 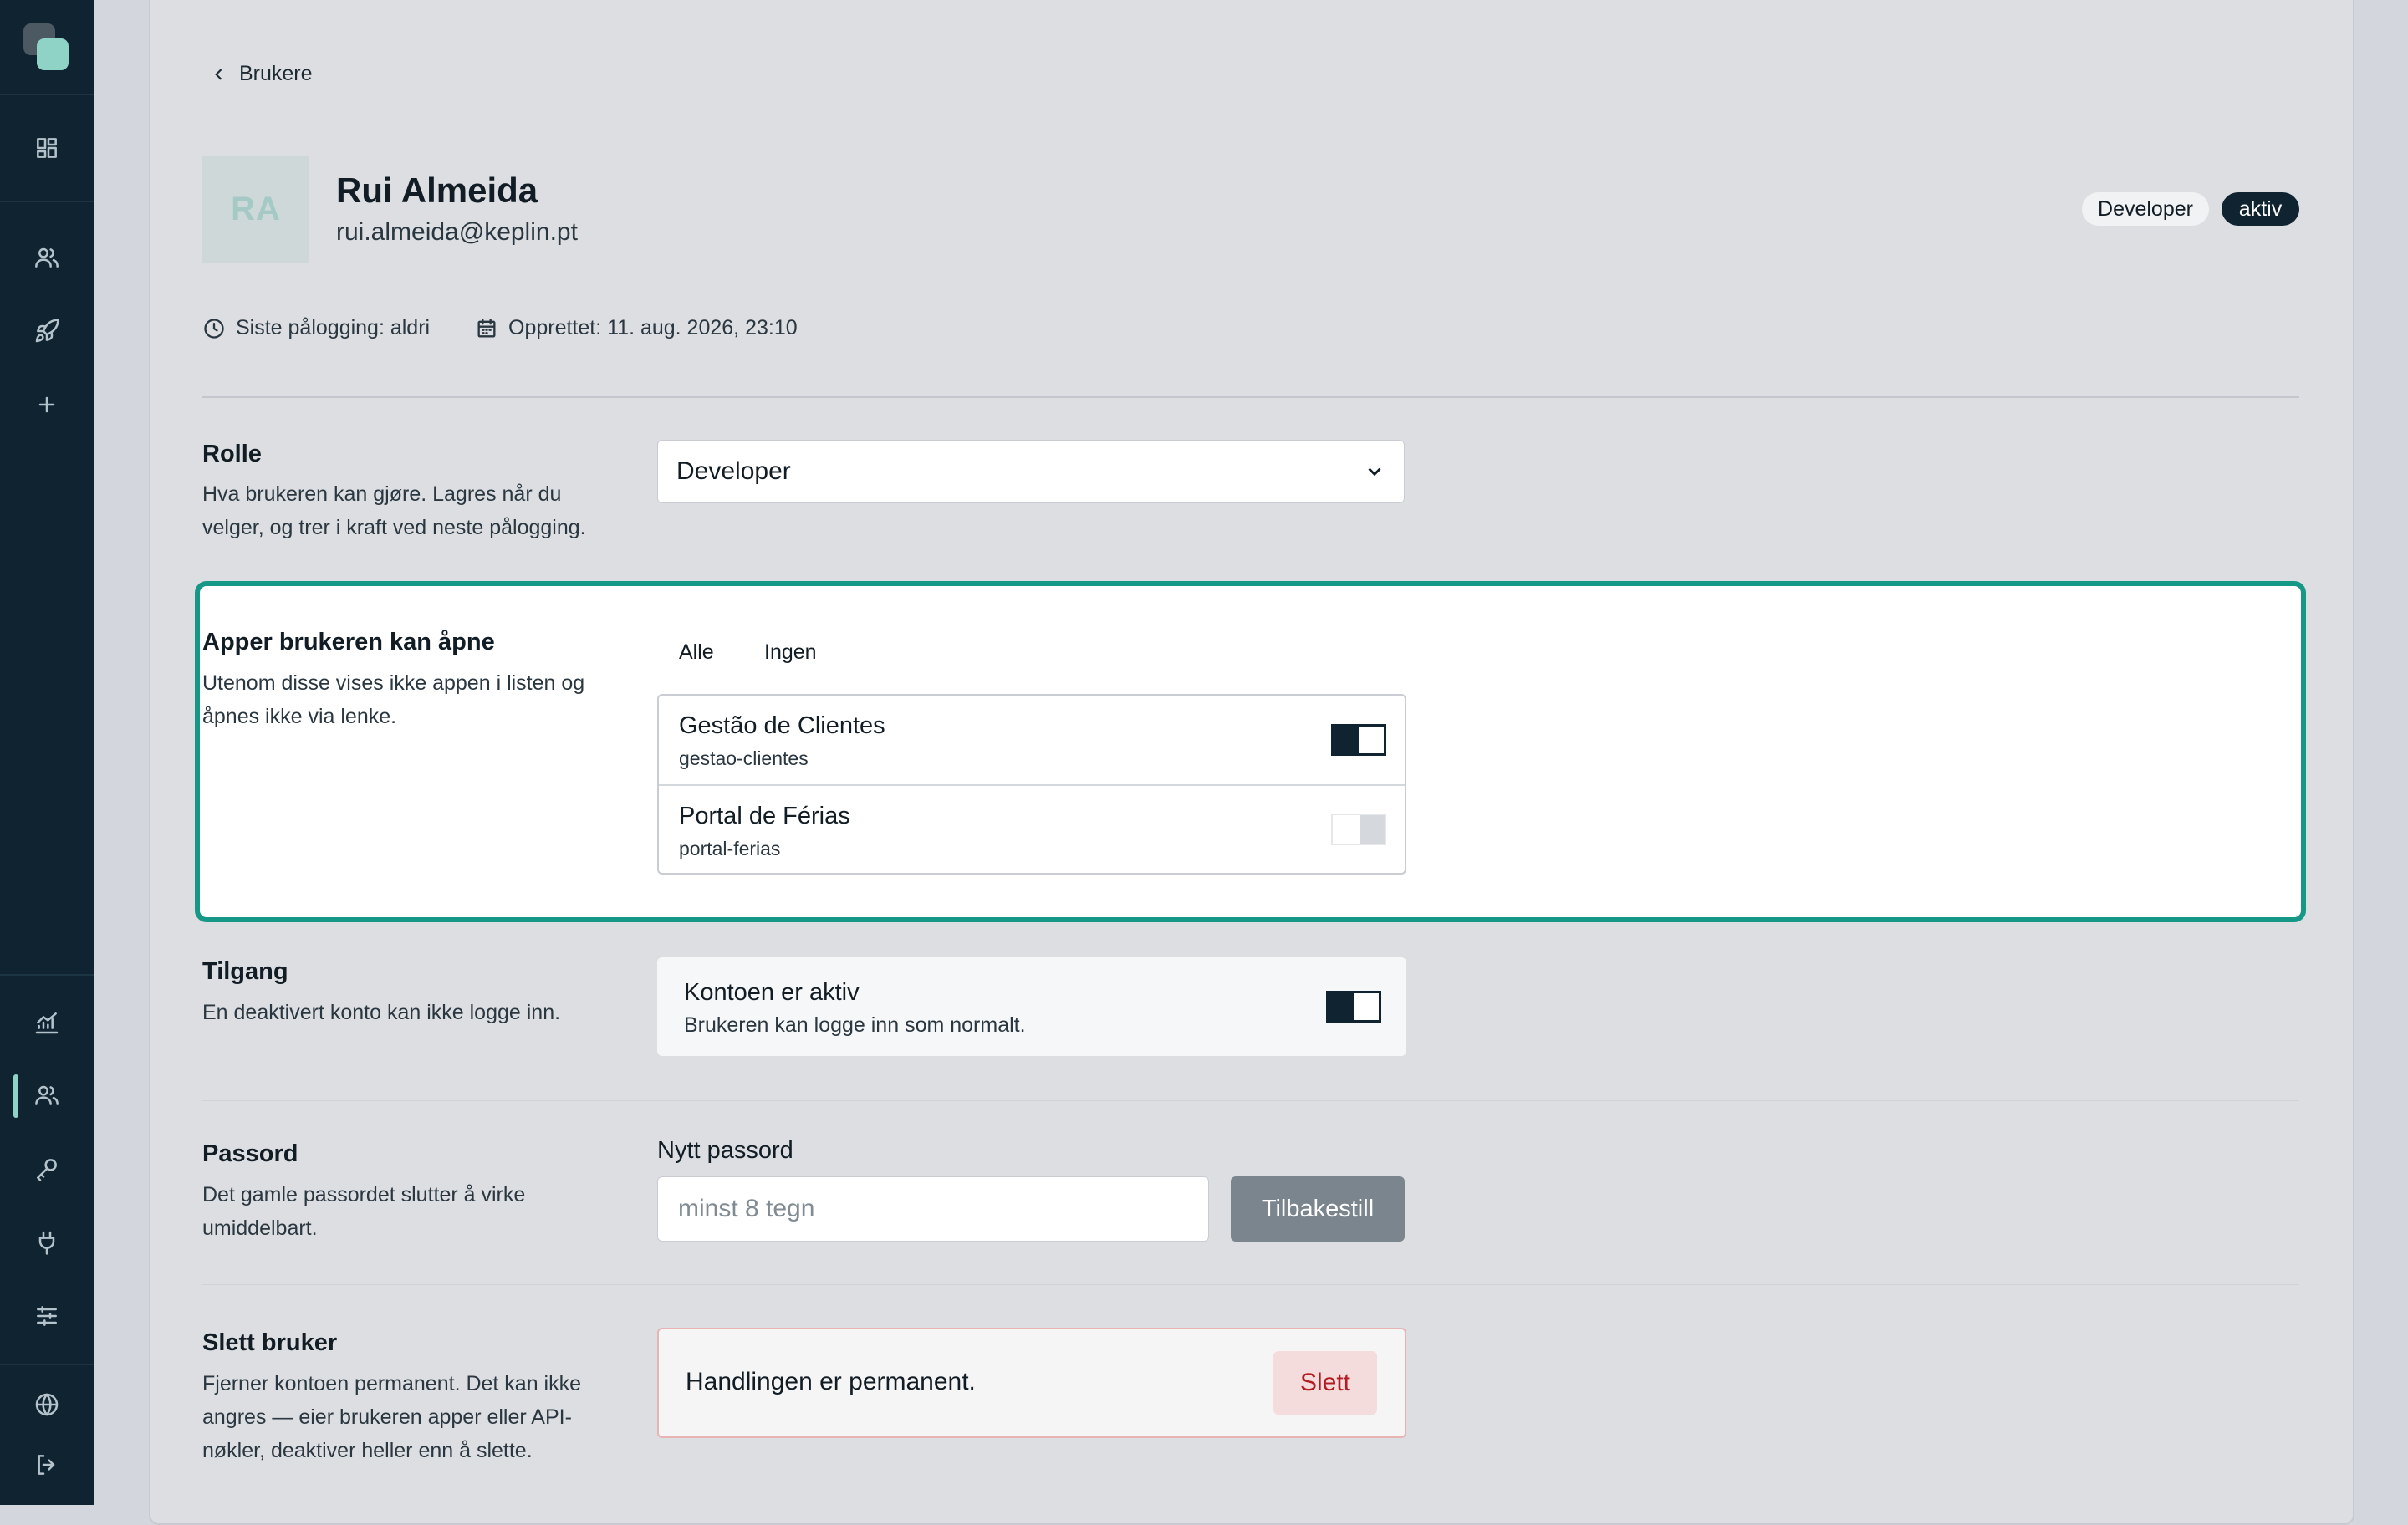 I want to click on dashboard-icon, so click(x=47, y=148).